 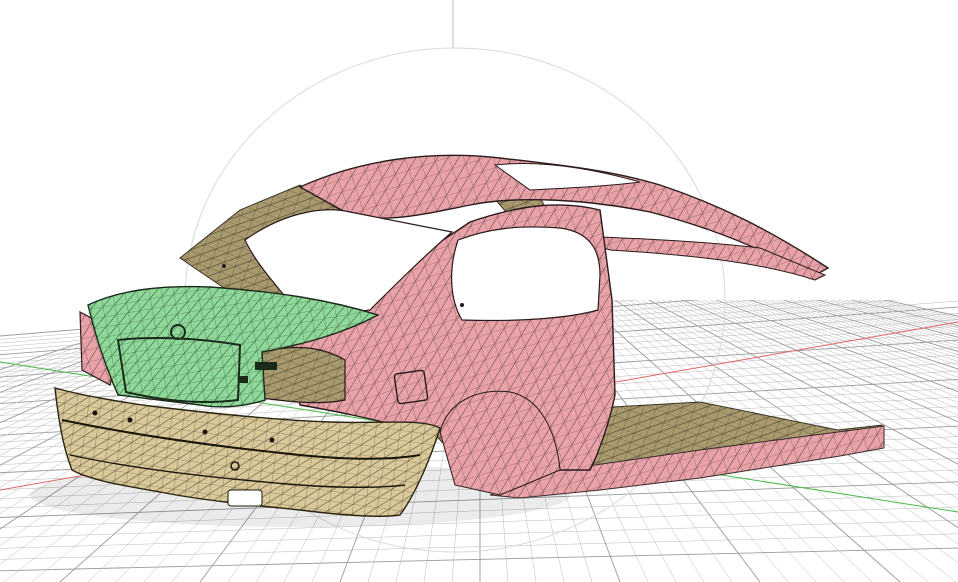 What do you see at coordinates (179, 370) in the screenshot?
I see `license-plate-recess` at bounding box center [179, 370].